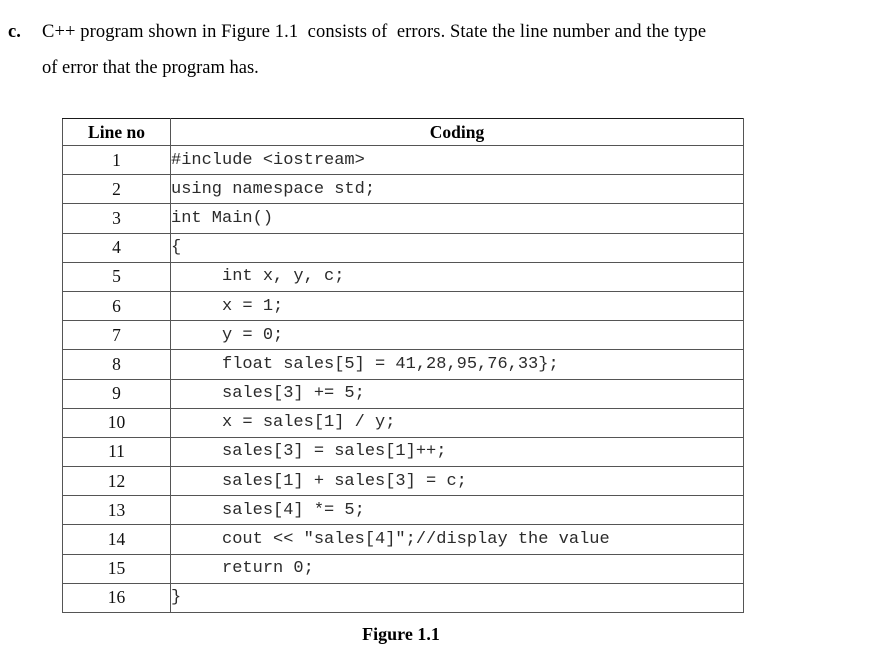  What do you see at coordinates (457, 306) in the screenshot?
I see `code-cell: x = 1;` at bounding box center [457, 306].